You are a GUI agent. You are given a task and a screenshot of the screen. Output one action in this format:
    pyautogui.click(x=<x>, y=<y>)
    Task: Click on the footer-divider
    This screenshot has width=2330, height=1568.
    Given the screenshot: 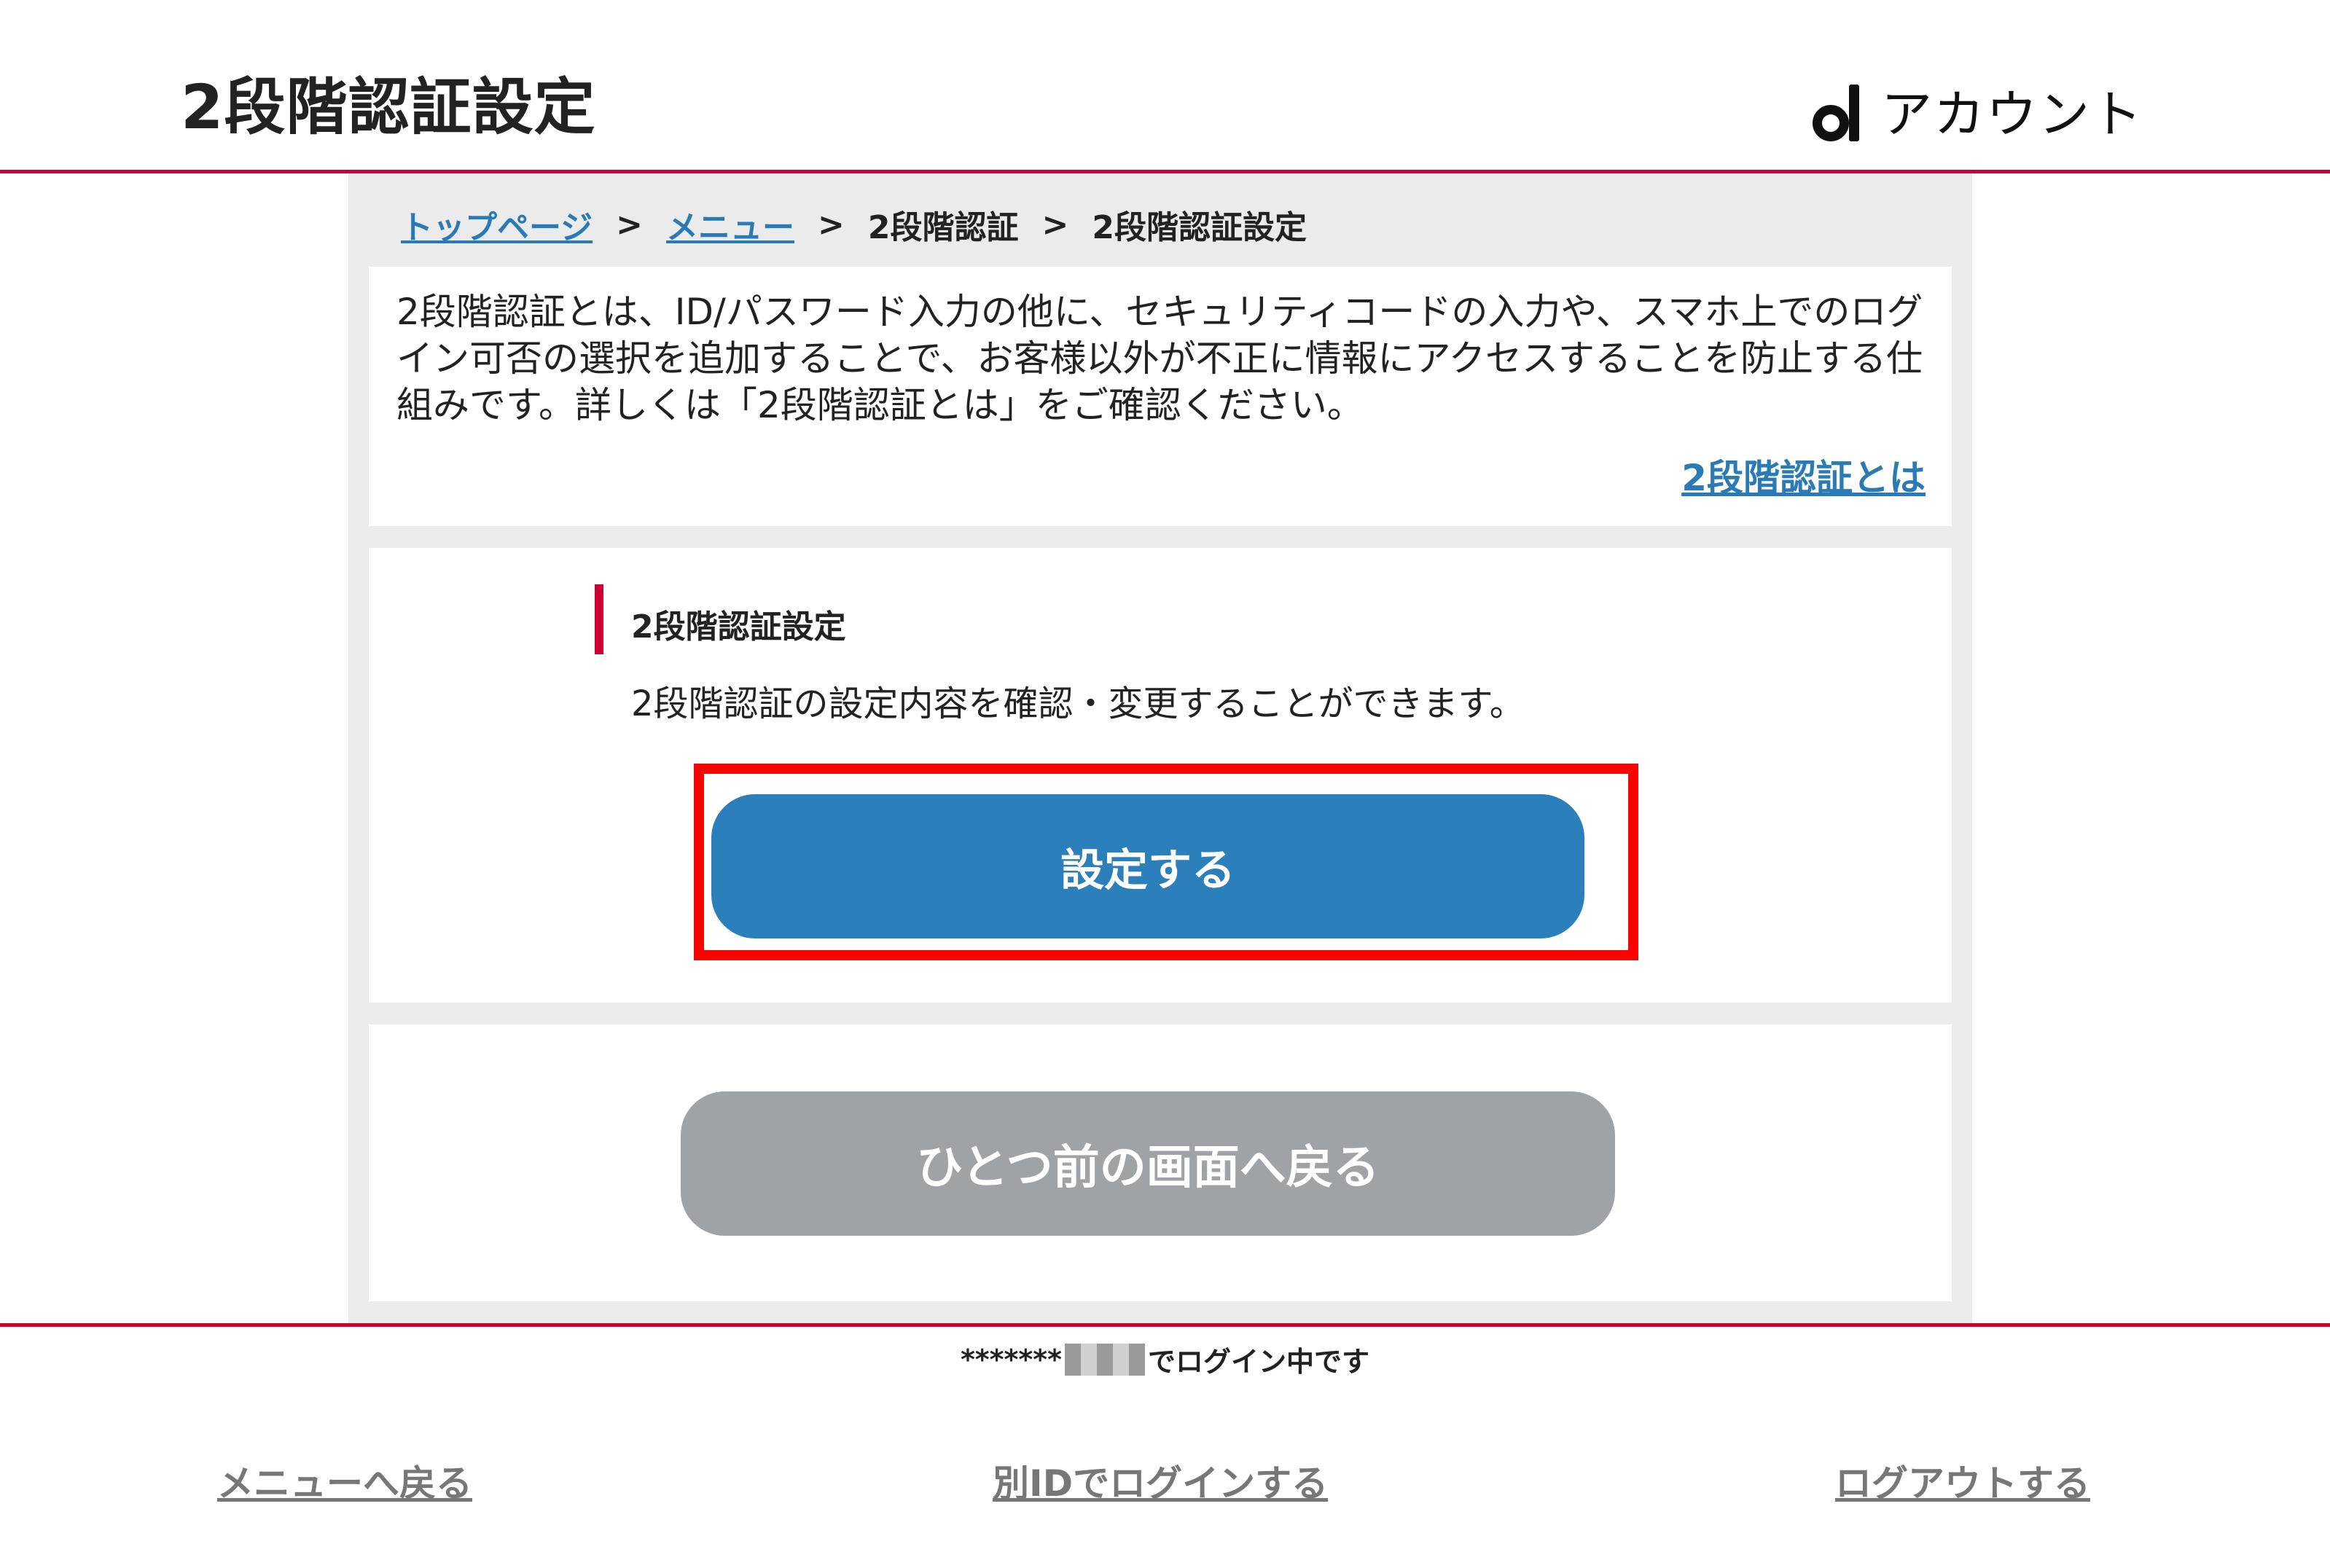 What is the action you would take?
    pyautogui.click(x=1165, y=1325)
    